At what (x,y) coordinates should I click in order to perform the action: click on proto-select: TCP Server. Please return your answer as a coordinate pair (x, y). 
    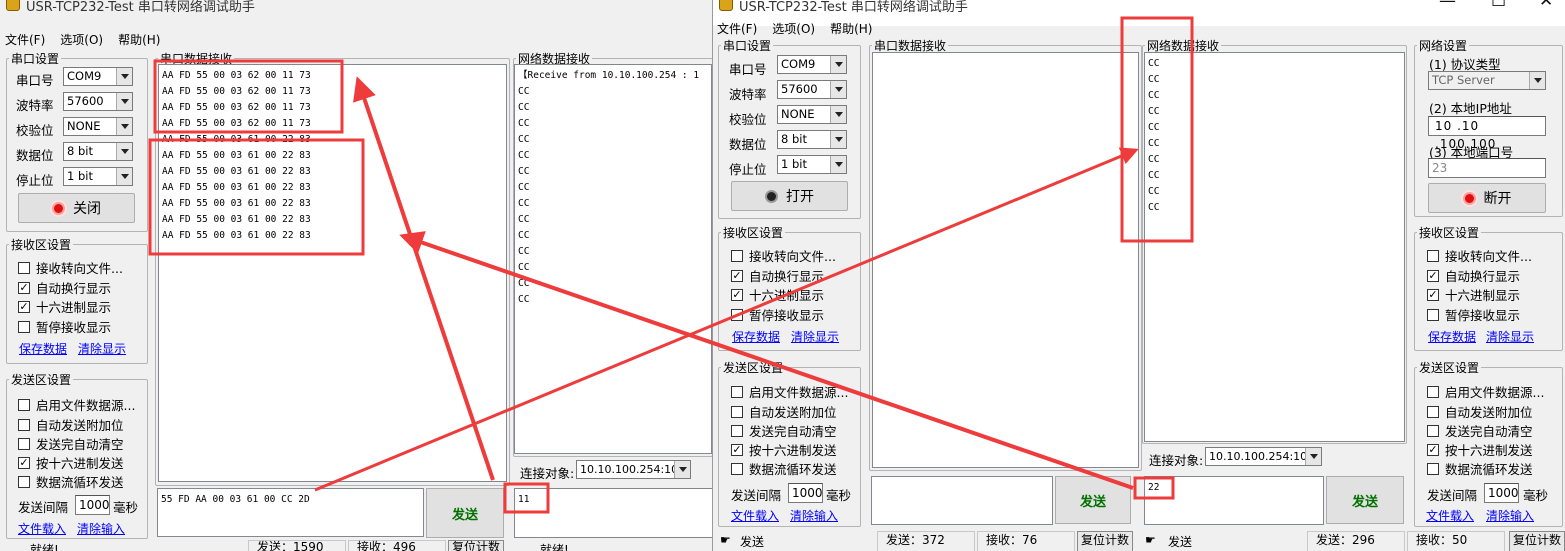
    Looking at the image, I should click on (1487, 80).